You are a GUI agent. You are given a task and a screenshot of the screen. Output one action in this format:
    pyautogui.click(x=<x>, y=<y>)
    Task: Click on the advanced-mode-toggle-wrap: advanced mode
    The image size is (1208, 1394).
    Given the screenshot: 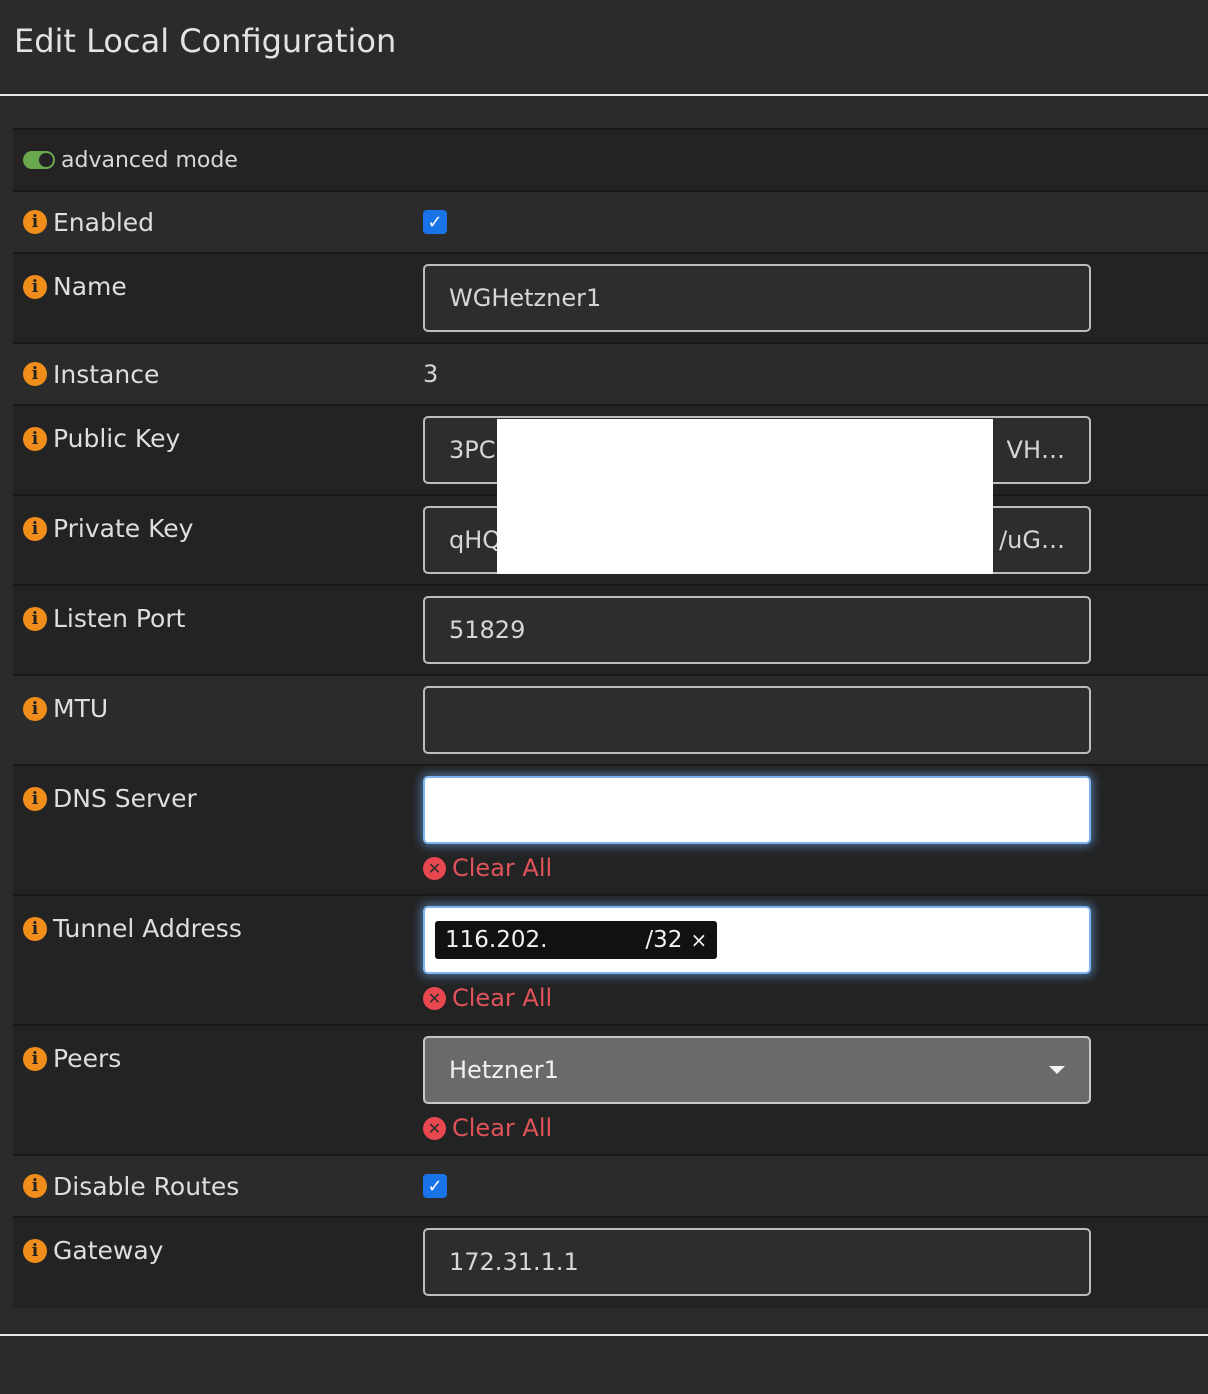 What is the action you would take?
    pyautogui.click(x=125, y=160)
    